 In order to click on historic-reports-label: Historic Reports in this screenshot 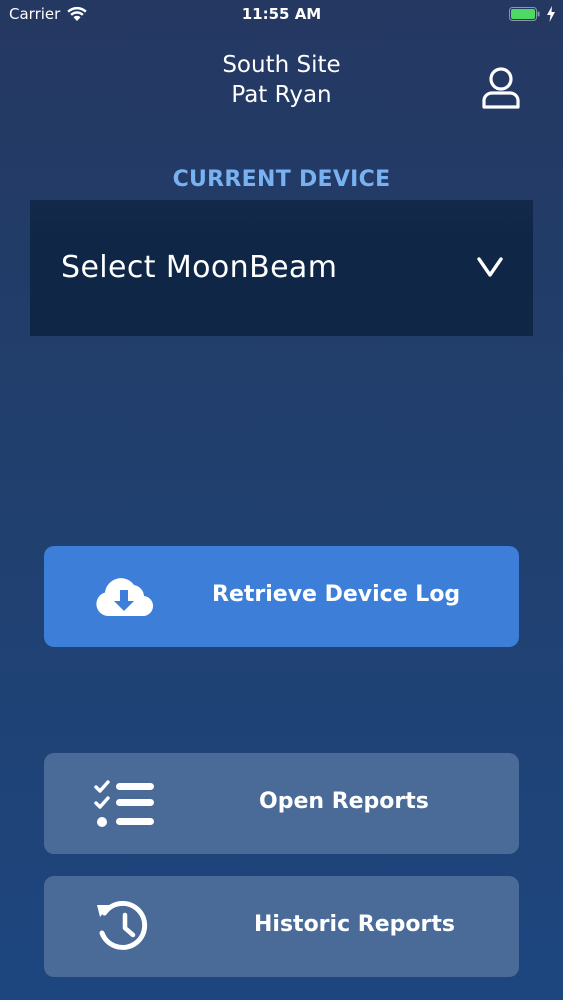, I will do `click(354, 924)`.